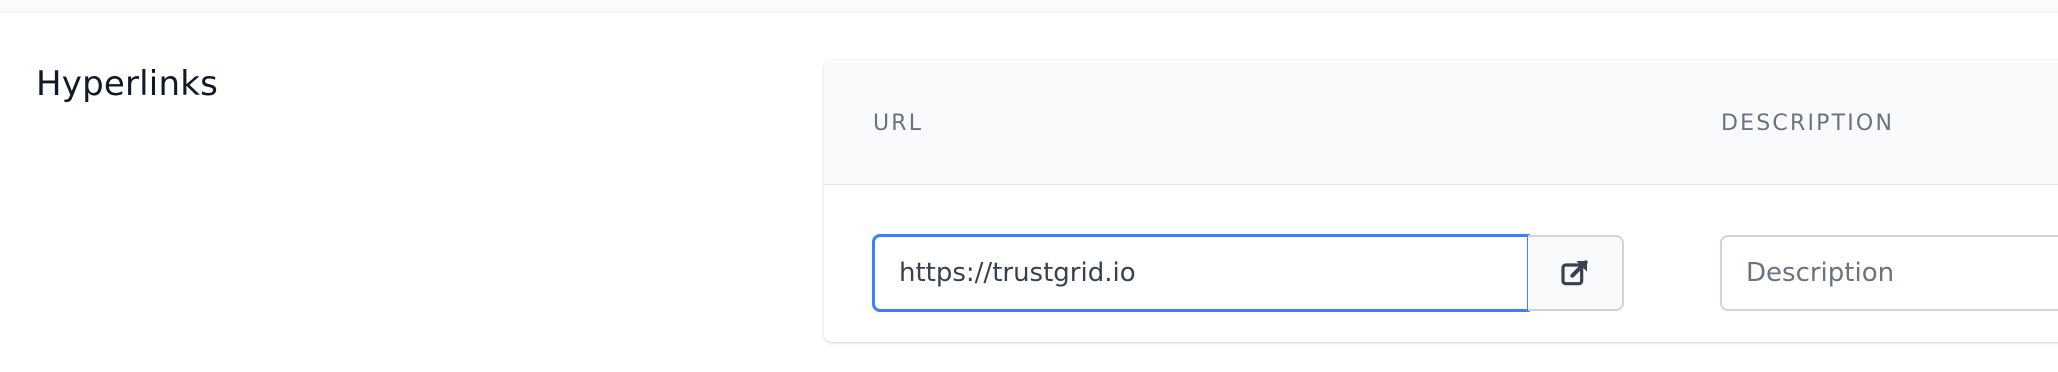 This screenshot has height=372, width=2058. Describe the element at coordinates (1201, 273) in the screenshot. I see `url-input` at that location.